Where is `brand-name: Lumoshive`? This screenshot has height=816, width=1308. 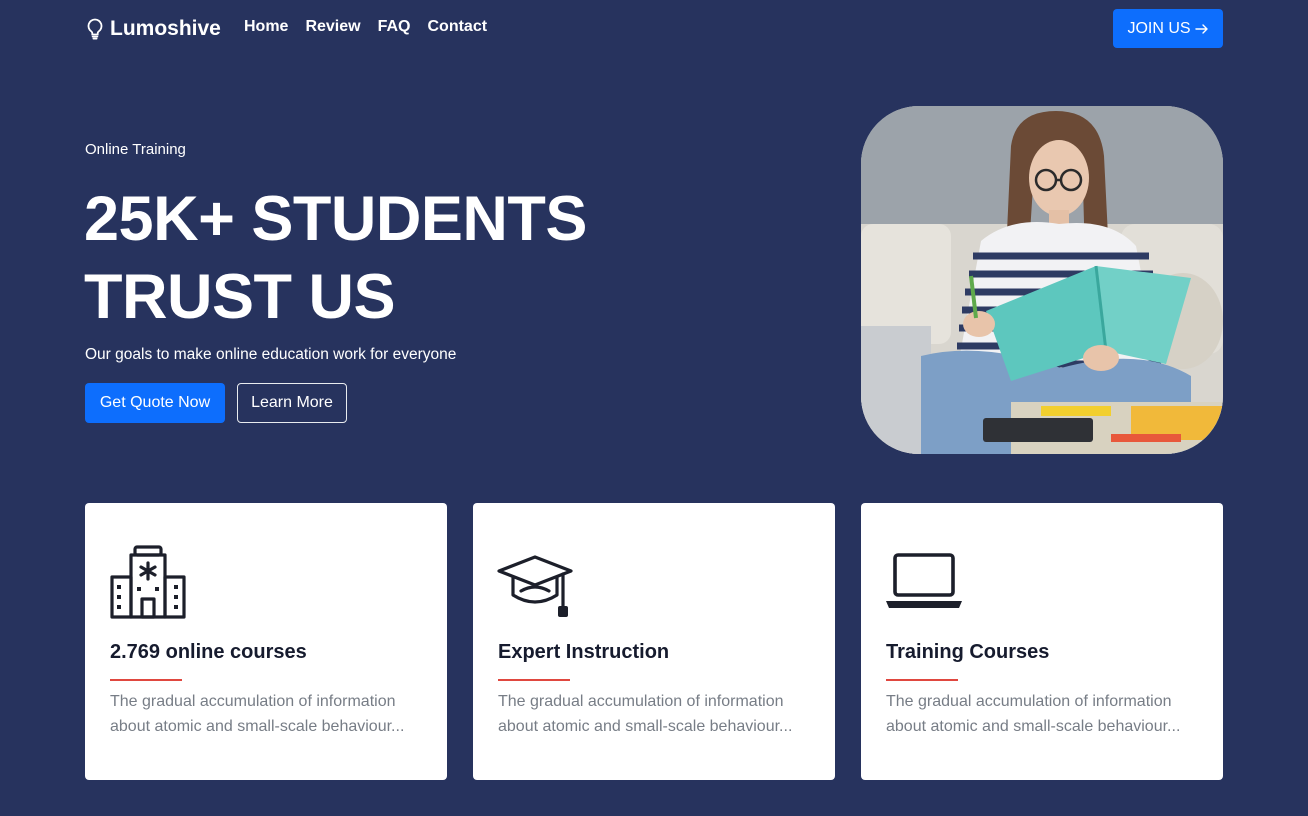
brand-name: Lumoshive is located at coordinates (165, 28).